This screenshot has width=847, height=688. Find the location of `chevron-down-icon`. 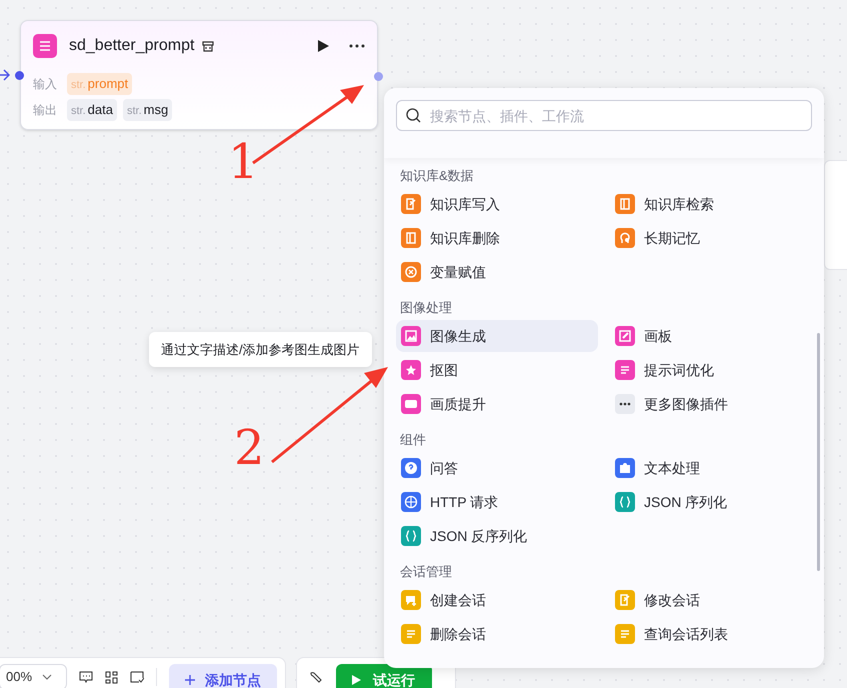

chevron-down-icon is located at coordinates (47, 677).